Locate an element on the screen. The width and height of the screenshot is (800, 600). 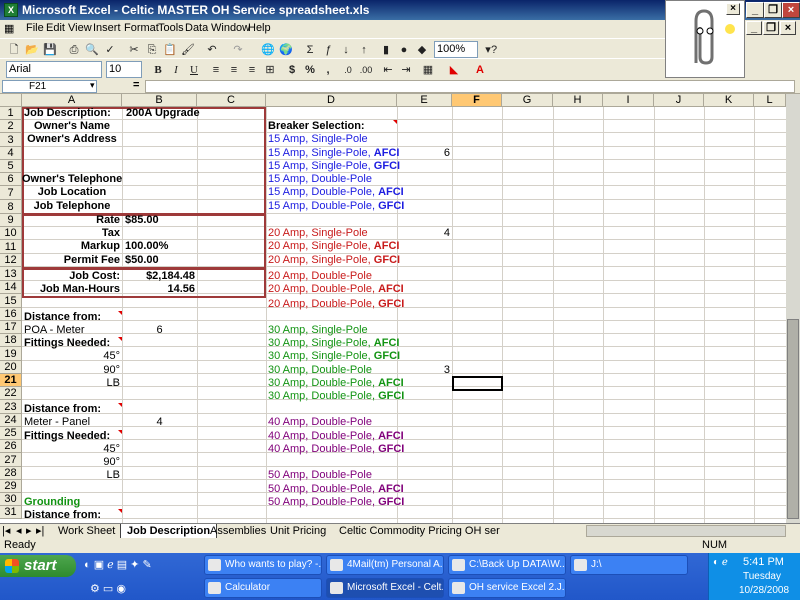
menu-insert: Insert is located at coordinates (107, 28).